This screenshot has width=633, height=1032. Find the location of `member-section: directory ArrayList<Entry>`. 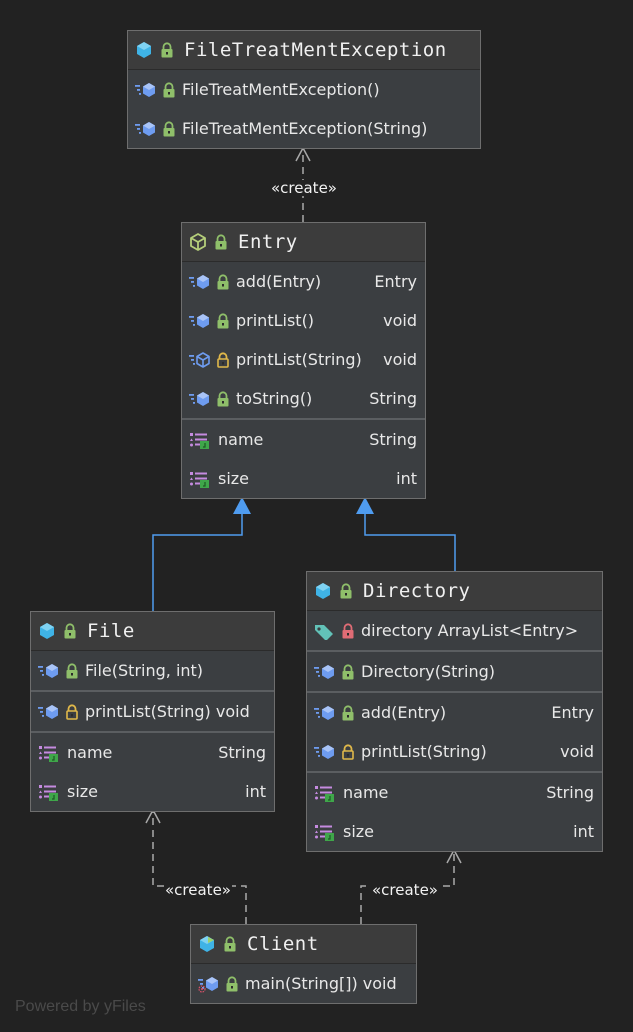

member-section: directory ArrayList<Entry> is located at coordinates (454, 630).